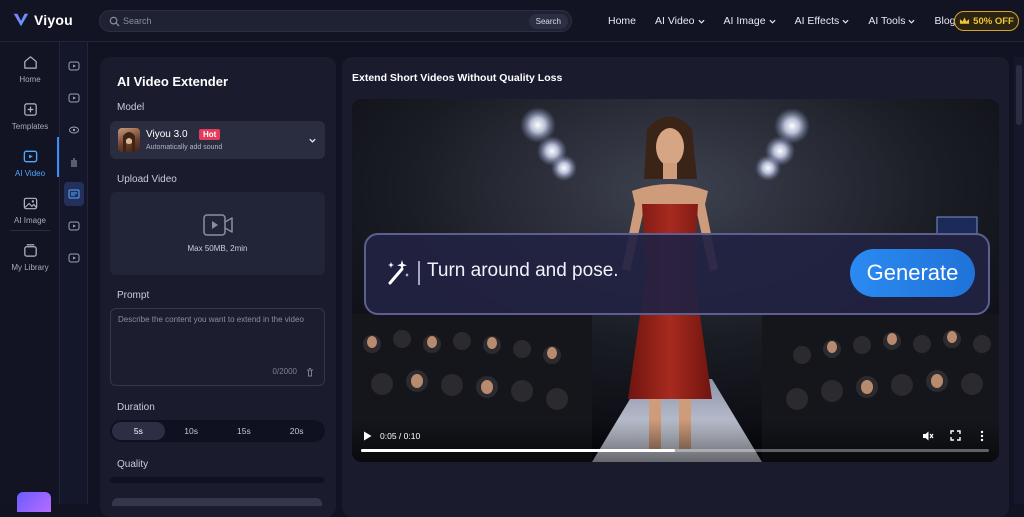  What do you see at coordinates (217, 248) in the screenshot?
I see `upload-hint: Max 50MB, 2min` at bounding box center [217, 248].